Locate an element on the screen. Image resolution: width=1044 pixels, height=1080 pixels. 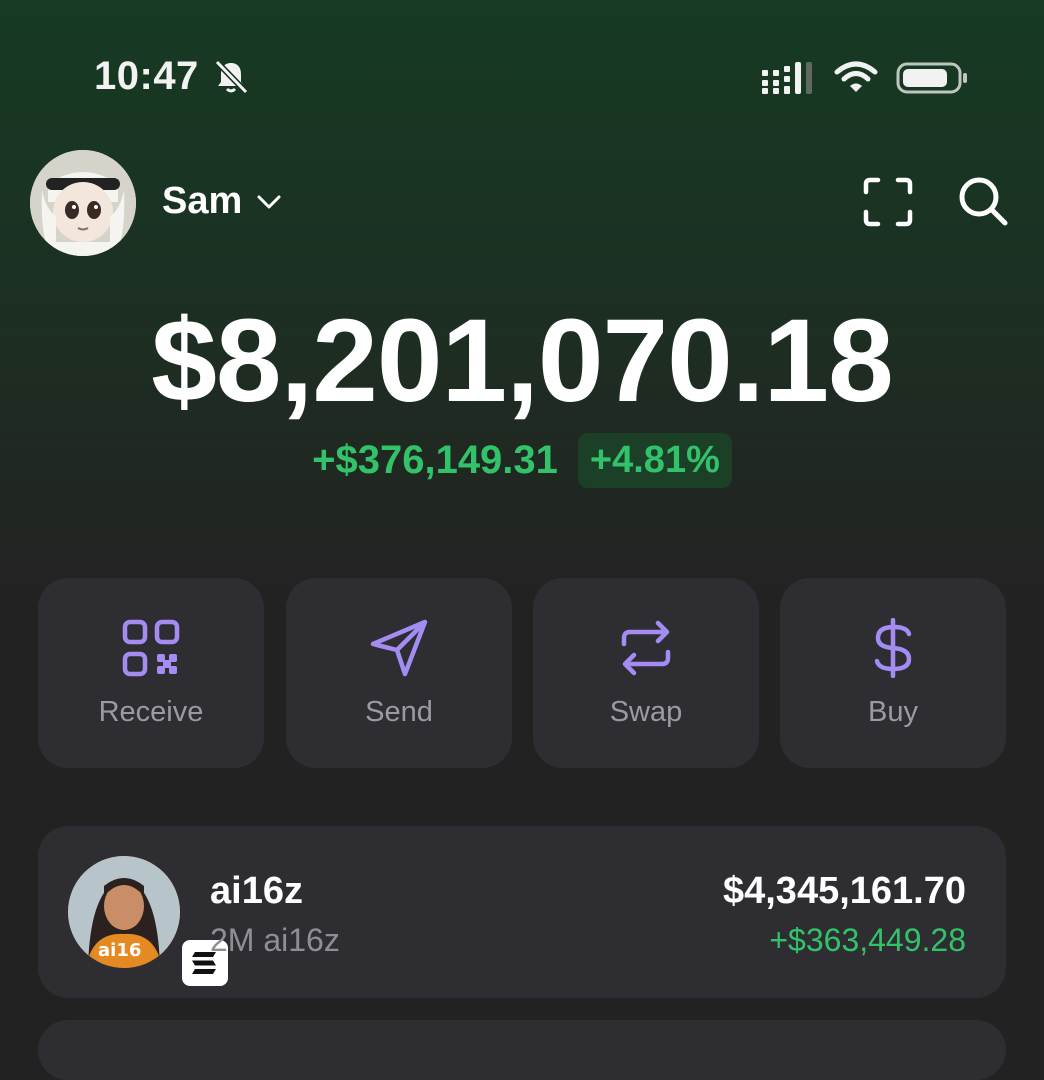
balance-change-row: +$376,149.31 +4.81% is located at coordinates (522, 460).